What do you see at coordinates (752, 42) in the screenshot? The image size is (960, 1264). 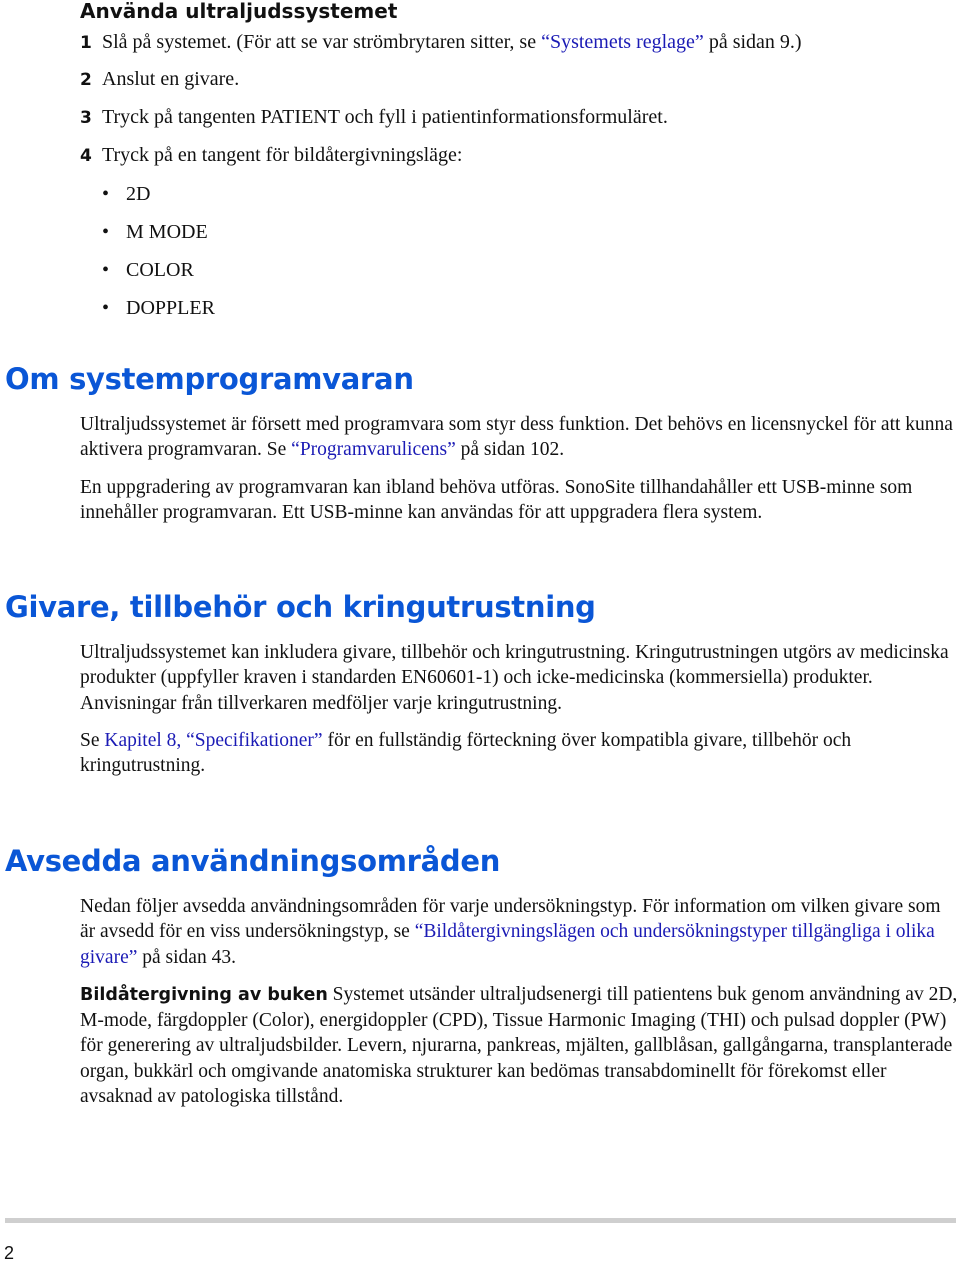 I see `step-text-after: på sidan 9.)` at bounding box center [752, 42].